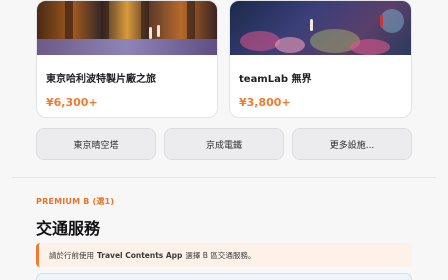  Describe the element at coordinates (96, 144) in the screenshot. I see `skytree-button: 東京晴空塔` at that location.